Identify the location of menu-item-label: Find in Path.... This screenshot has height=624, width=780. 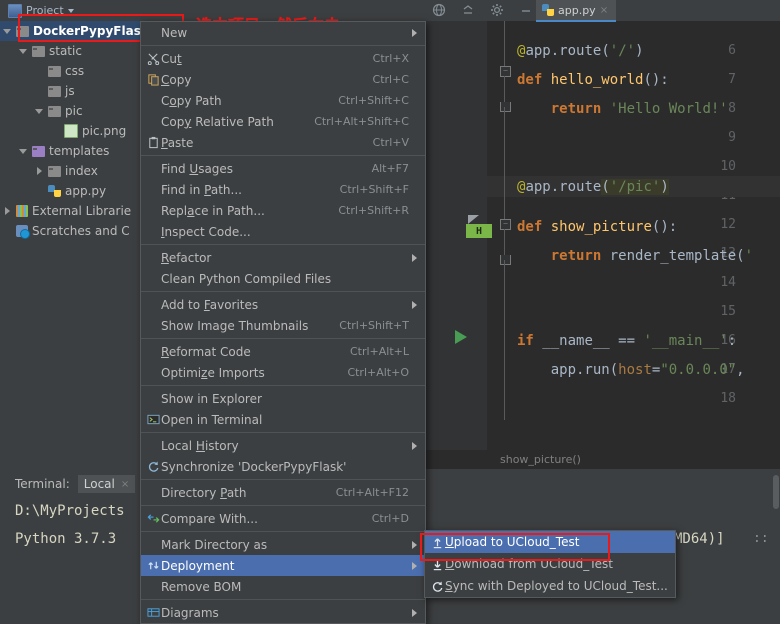
(201, 189).